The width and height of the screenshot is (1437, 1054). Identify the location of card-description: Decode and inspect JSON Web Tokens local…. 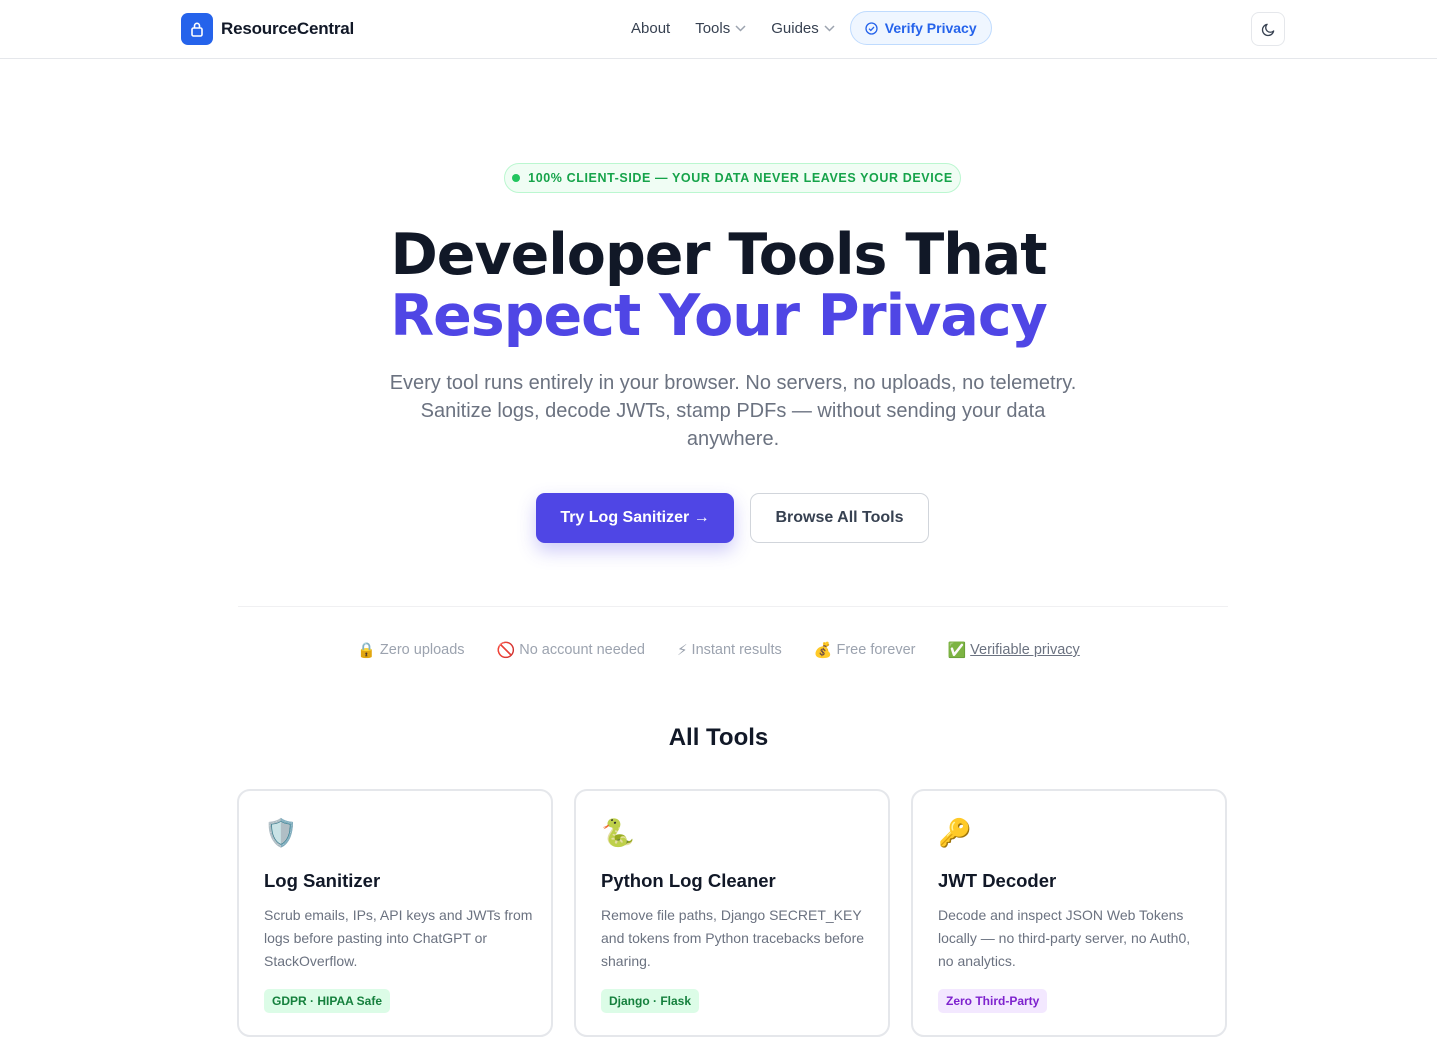
(1064, 938).